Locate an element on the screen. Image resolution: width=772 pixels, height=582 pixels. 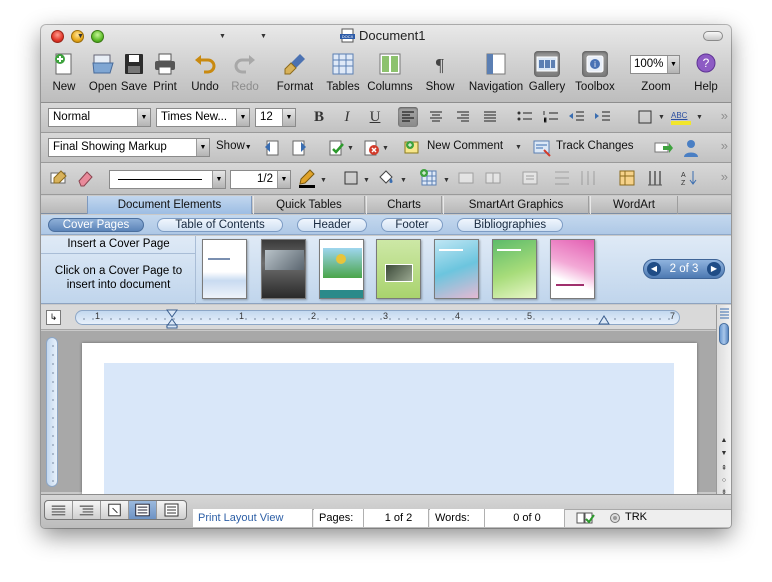
style-dropdown-arrow: ▼ is located at coordinates (143, 117).